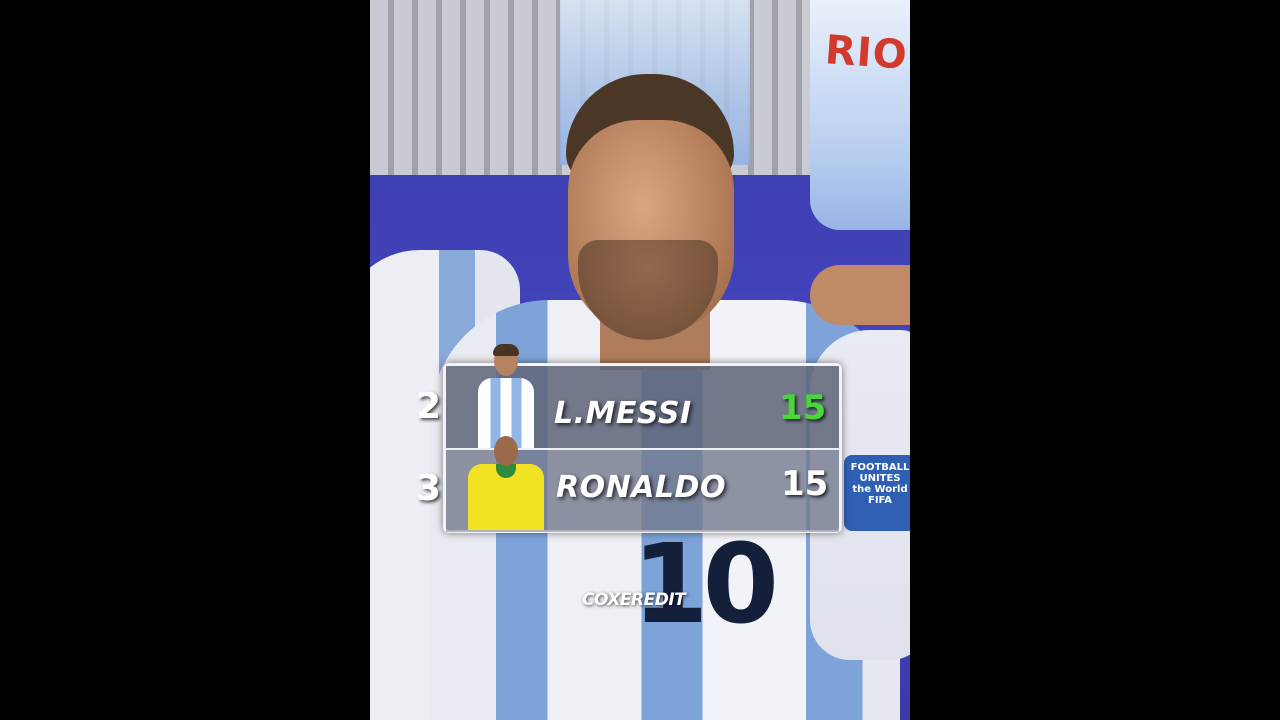 Image resolution: width=1280 pixels, height=720 pixels. Describe the element at coordinates (506, 482) in the screenshot. I see `player-avatar-ronaldo` at that location.